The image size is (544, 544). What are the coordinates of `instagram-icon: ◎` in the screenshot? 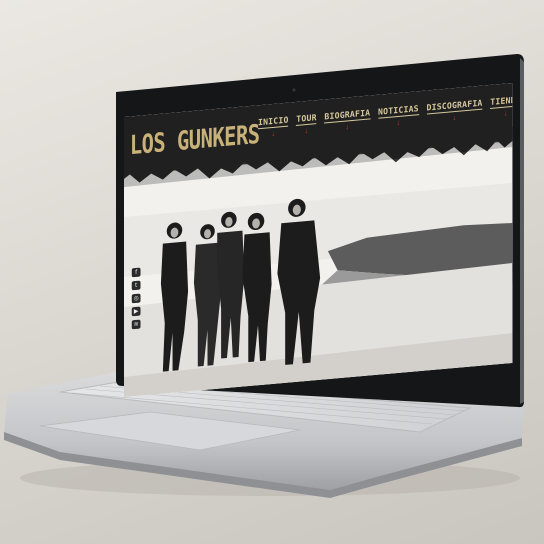 It's located at (136, 298).